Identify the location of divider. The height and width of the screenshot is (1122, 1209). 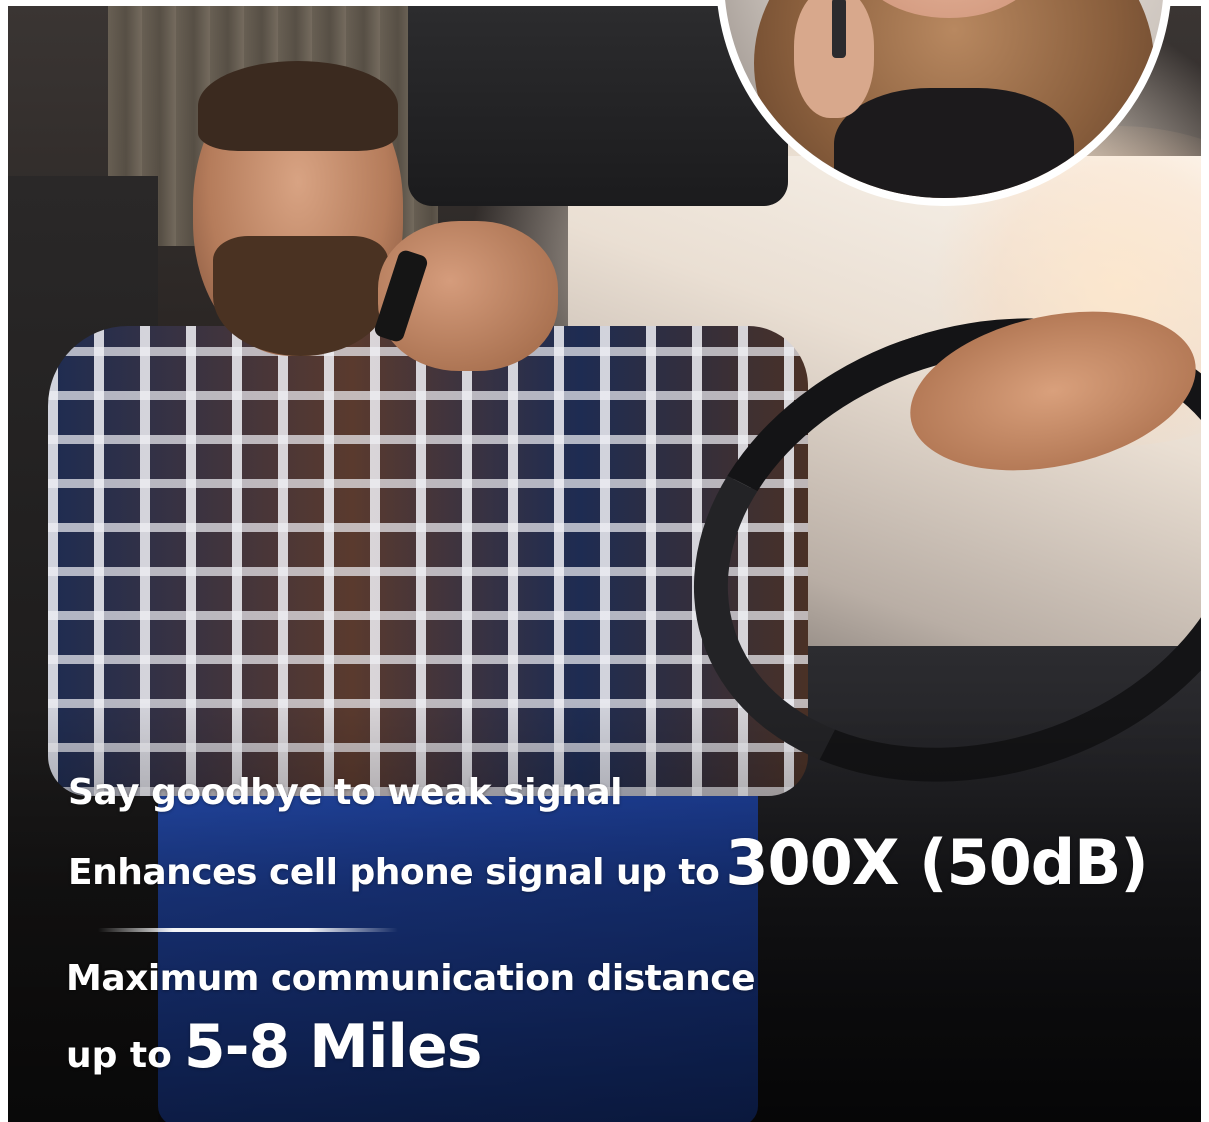
(248, 930).